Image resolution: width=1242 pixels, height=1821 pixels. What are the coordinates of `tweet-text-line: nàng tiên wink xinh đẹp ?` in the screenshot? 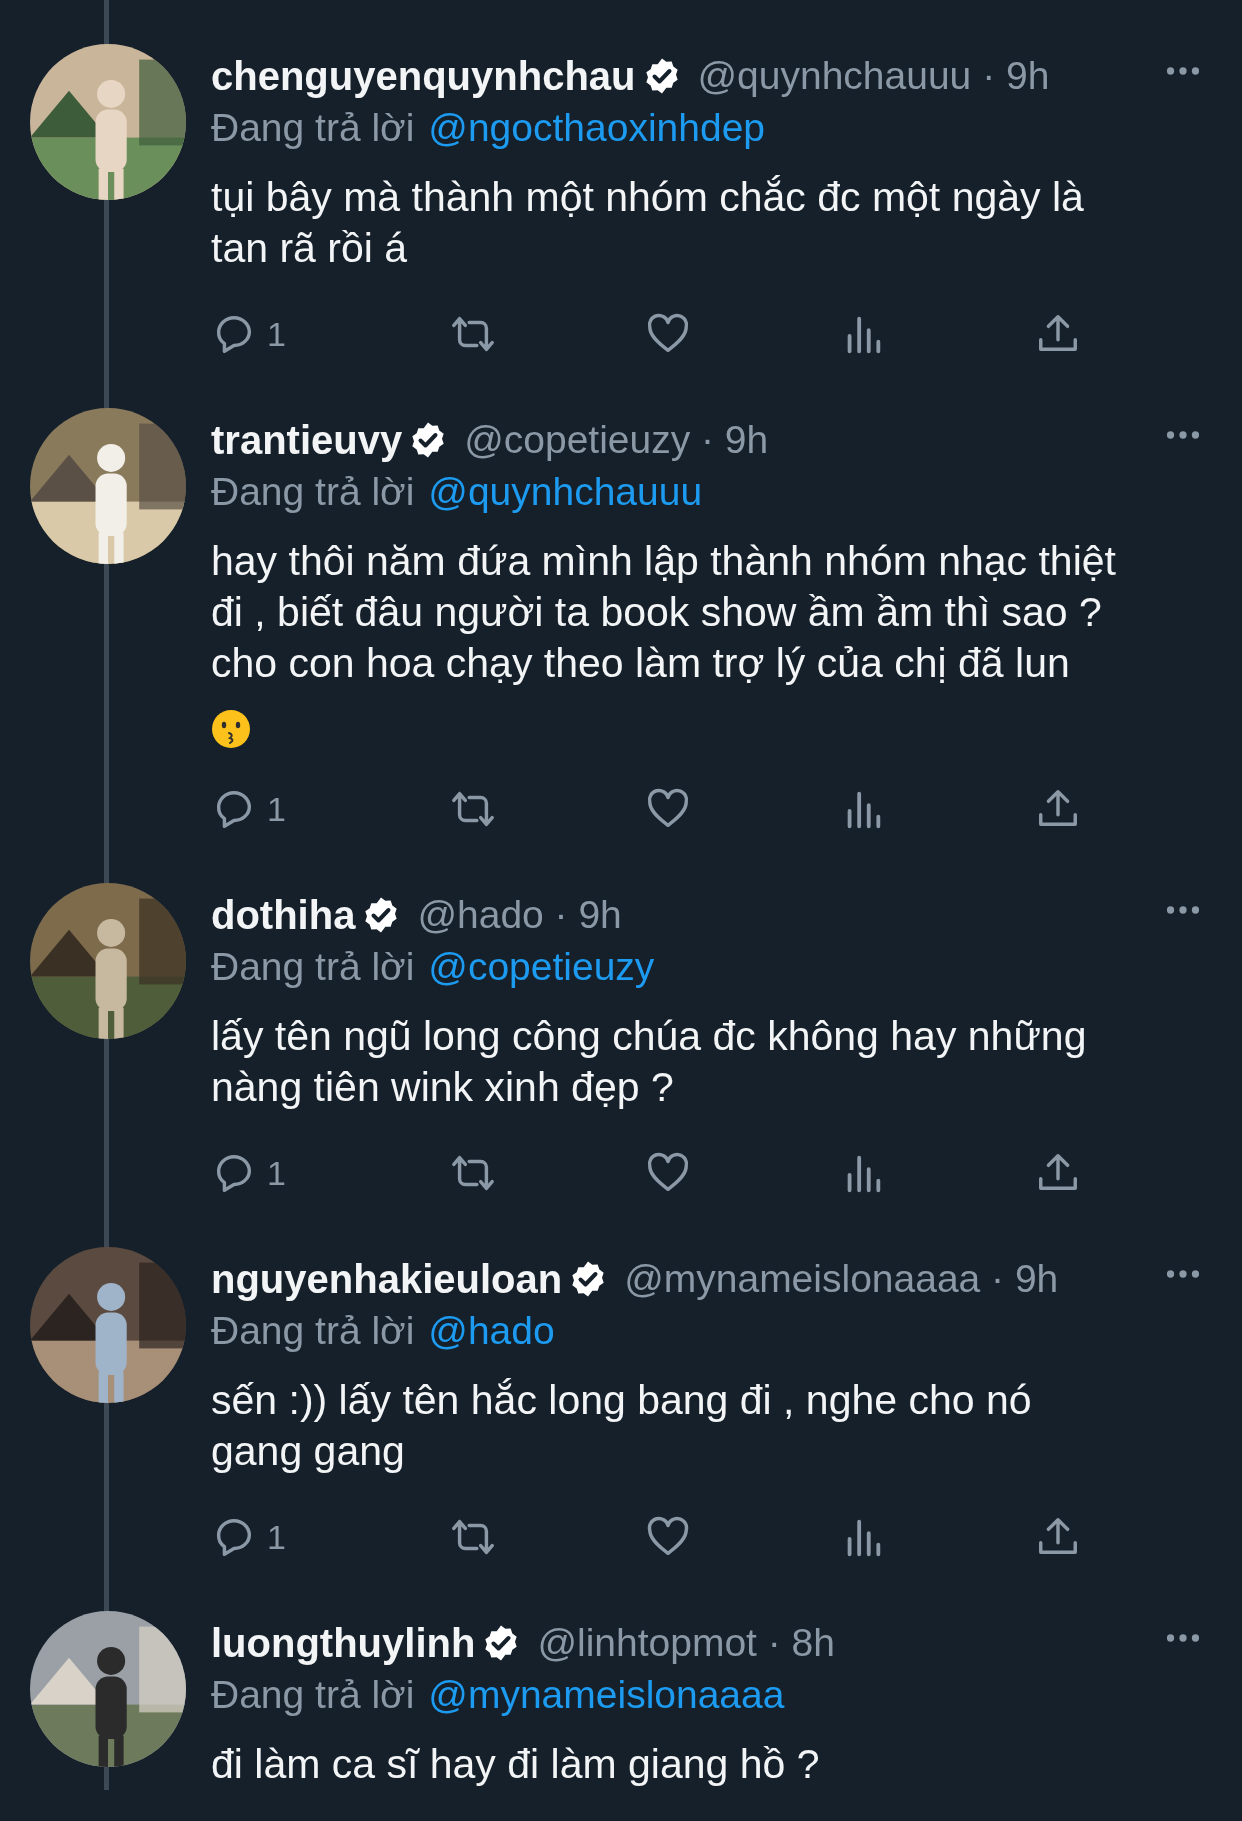 It's located at (443, 1087).